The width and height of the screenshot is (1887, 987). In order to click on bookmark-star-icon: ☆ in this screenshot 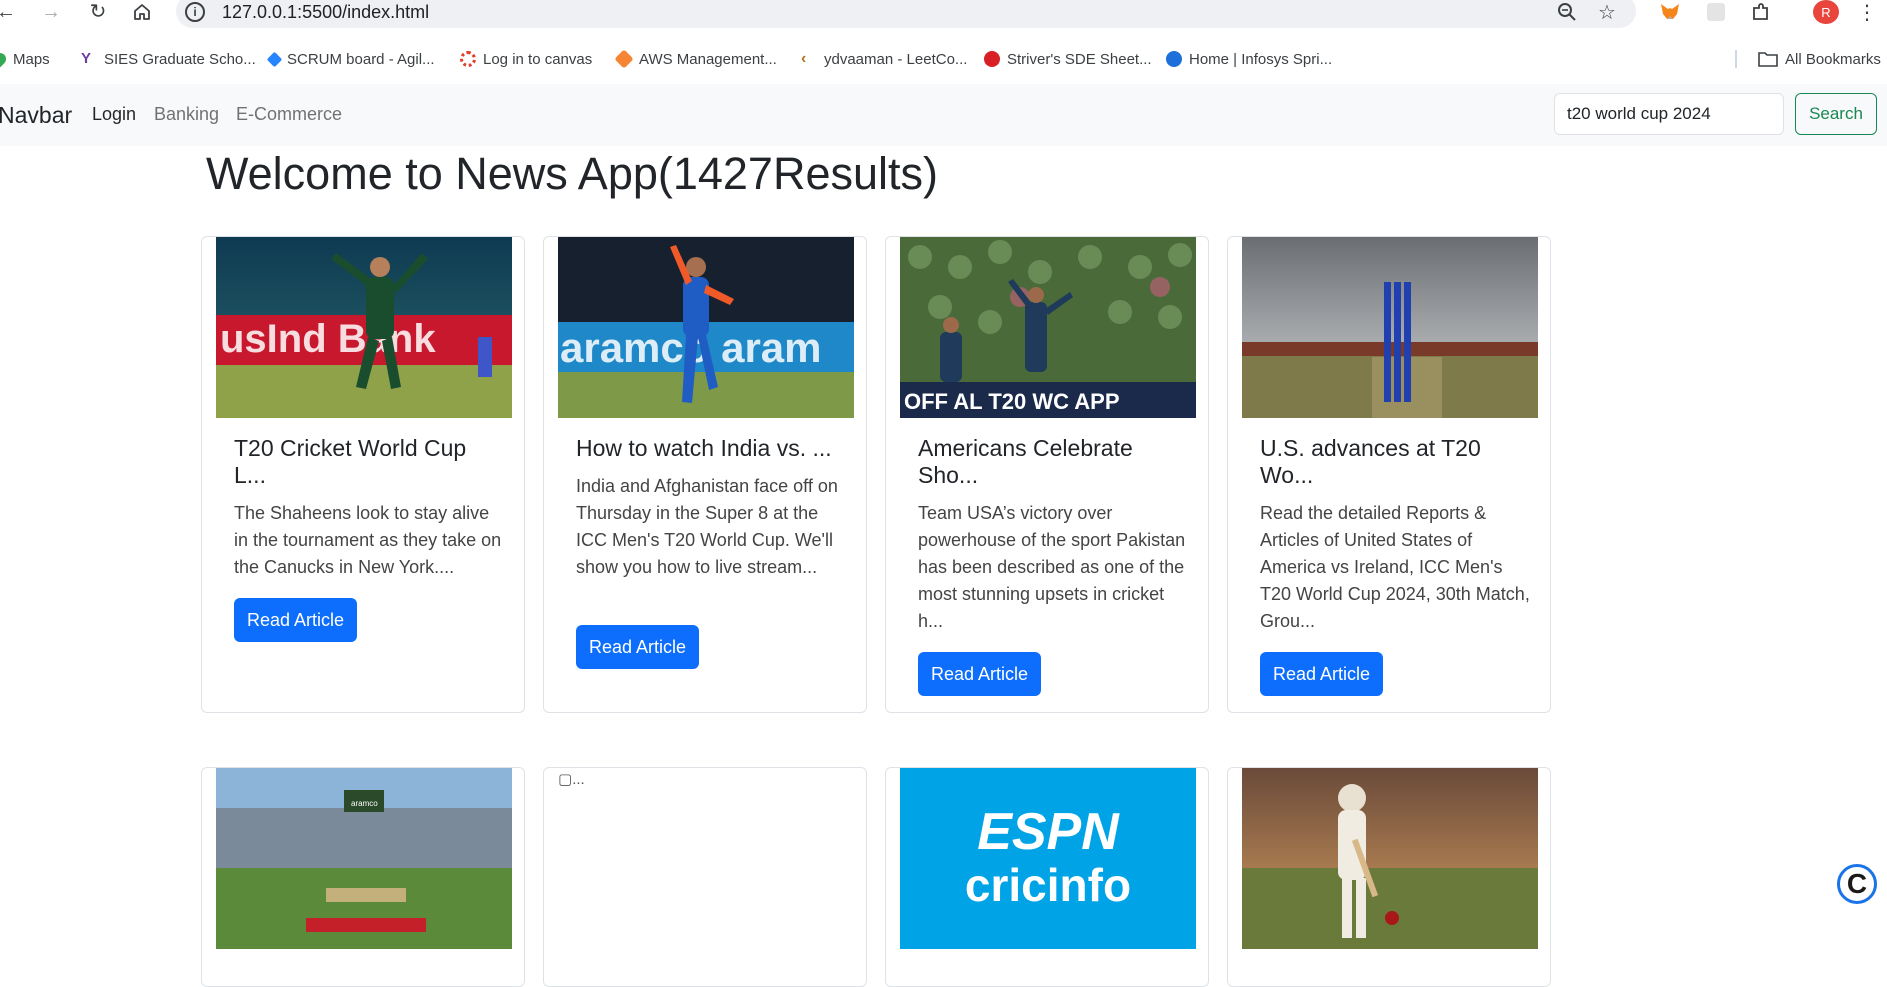, I will do `click(1607, 12)`.